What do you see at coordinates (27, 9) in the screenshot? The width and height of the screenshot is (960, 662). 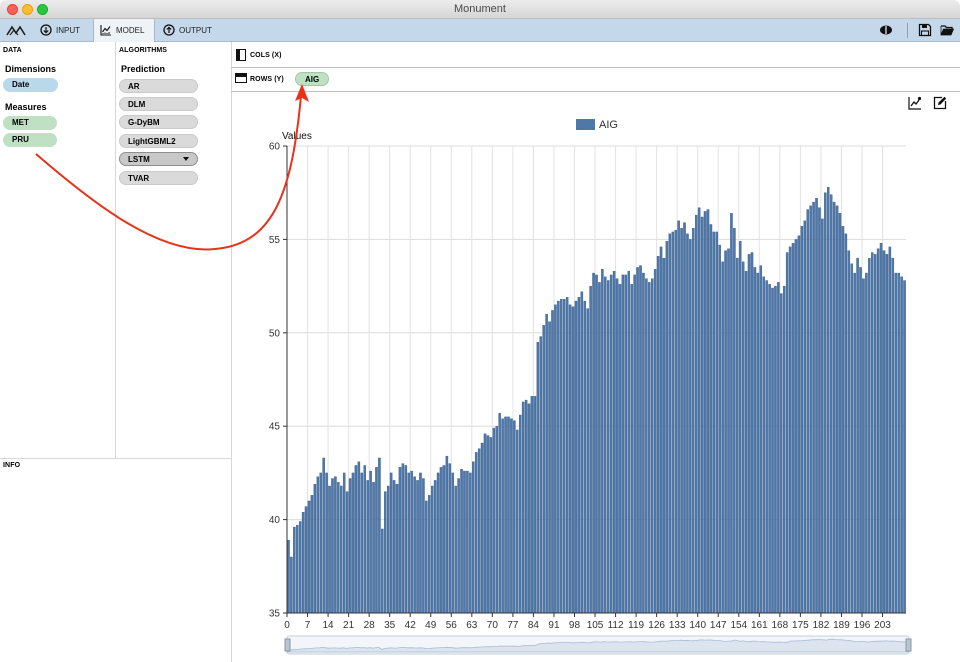 I see `minimize-window-button` at bounding box center [27, 9].